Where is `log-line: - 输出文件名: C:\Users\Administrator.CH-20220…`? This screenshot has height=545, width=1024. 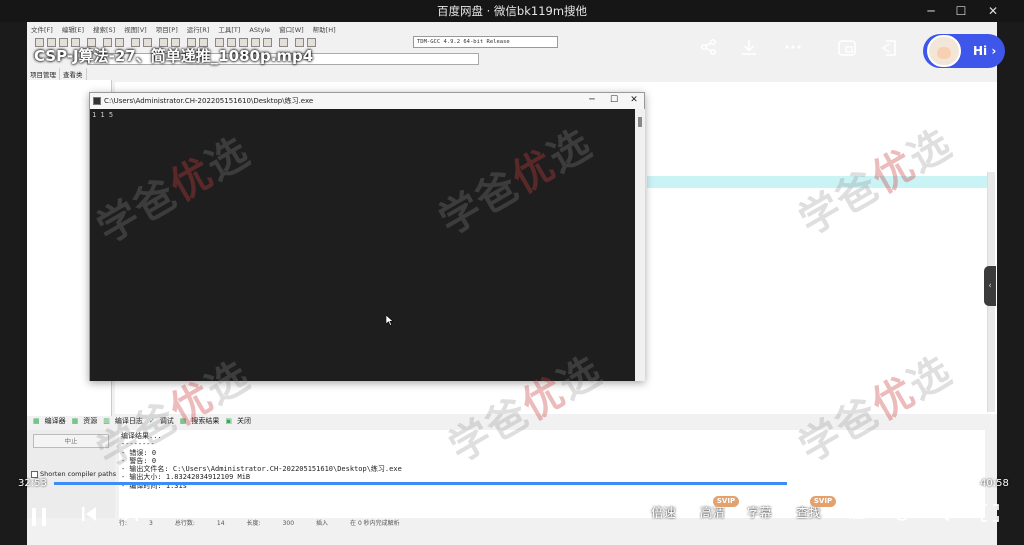
log-line: - 输出文件名: C:\Users\Administrator.CH-20220… is located at coordinates (261, 469).